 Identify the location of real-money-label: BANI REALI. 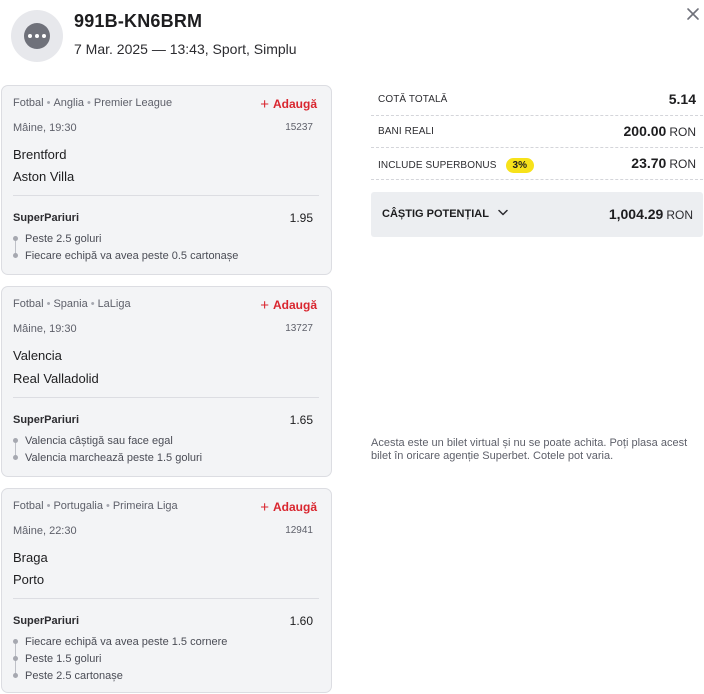
(406, 131).